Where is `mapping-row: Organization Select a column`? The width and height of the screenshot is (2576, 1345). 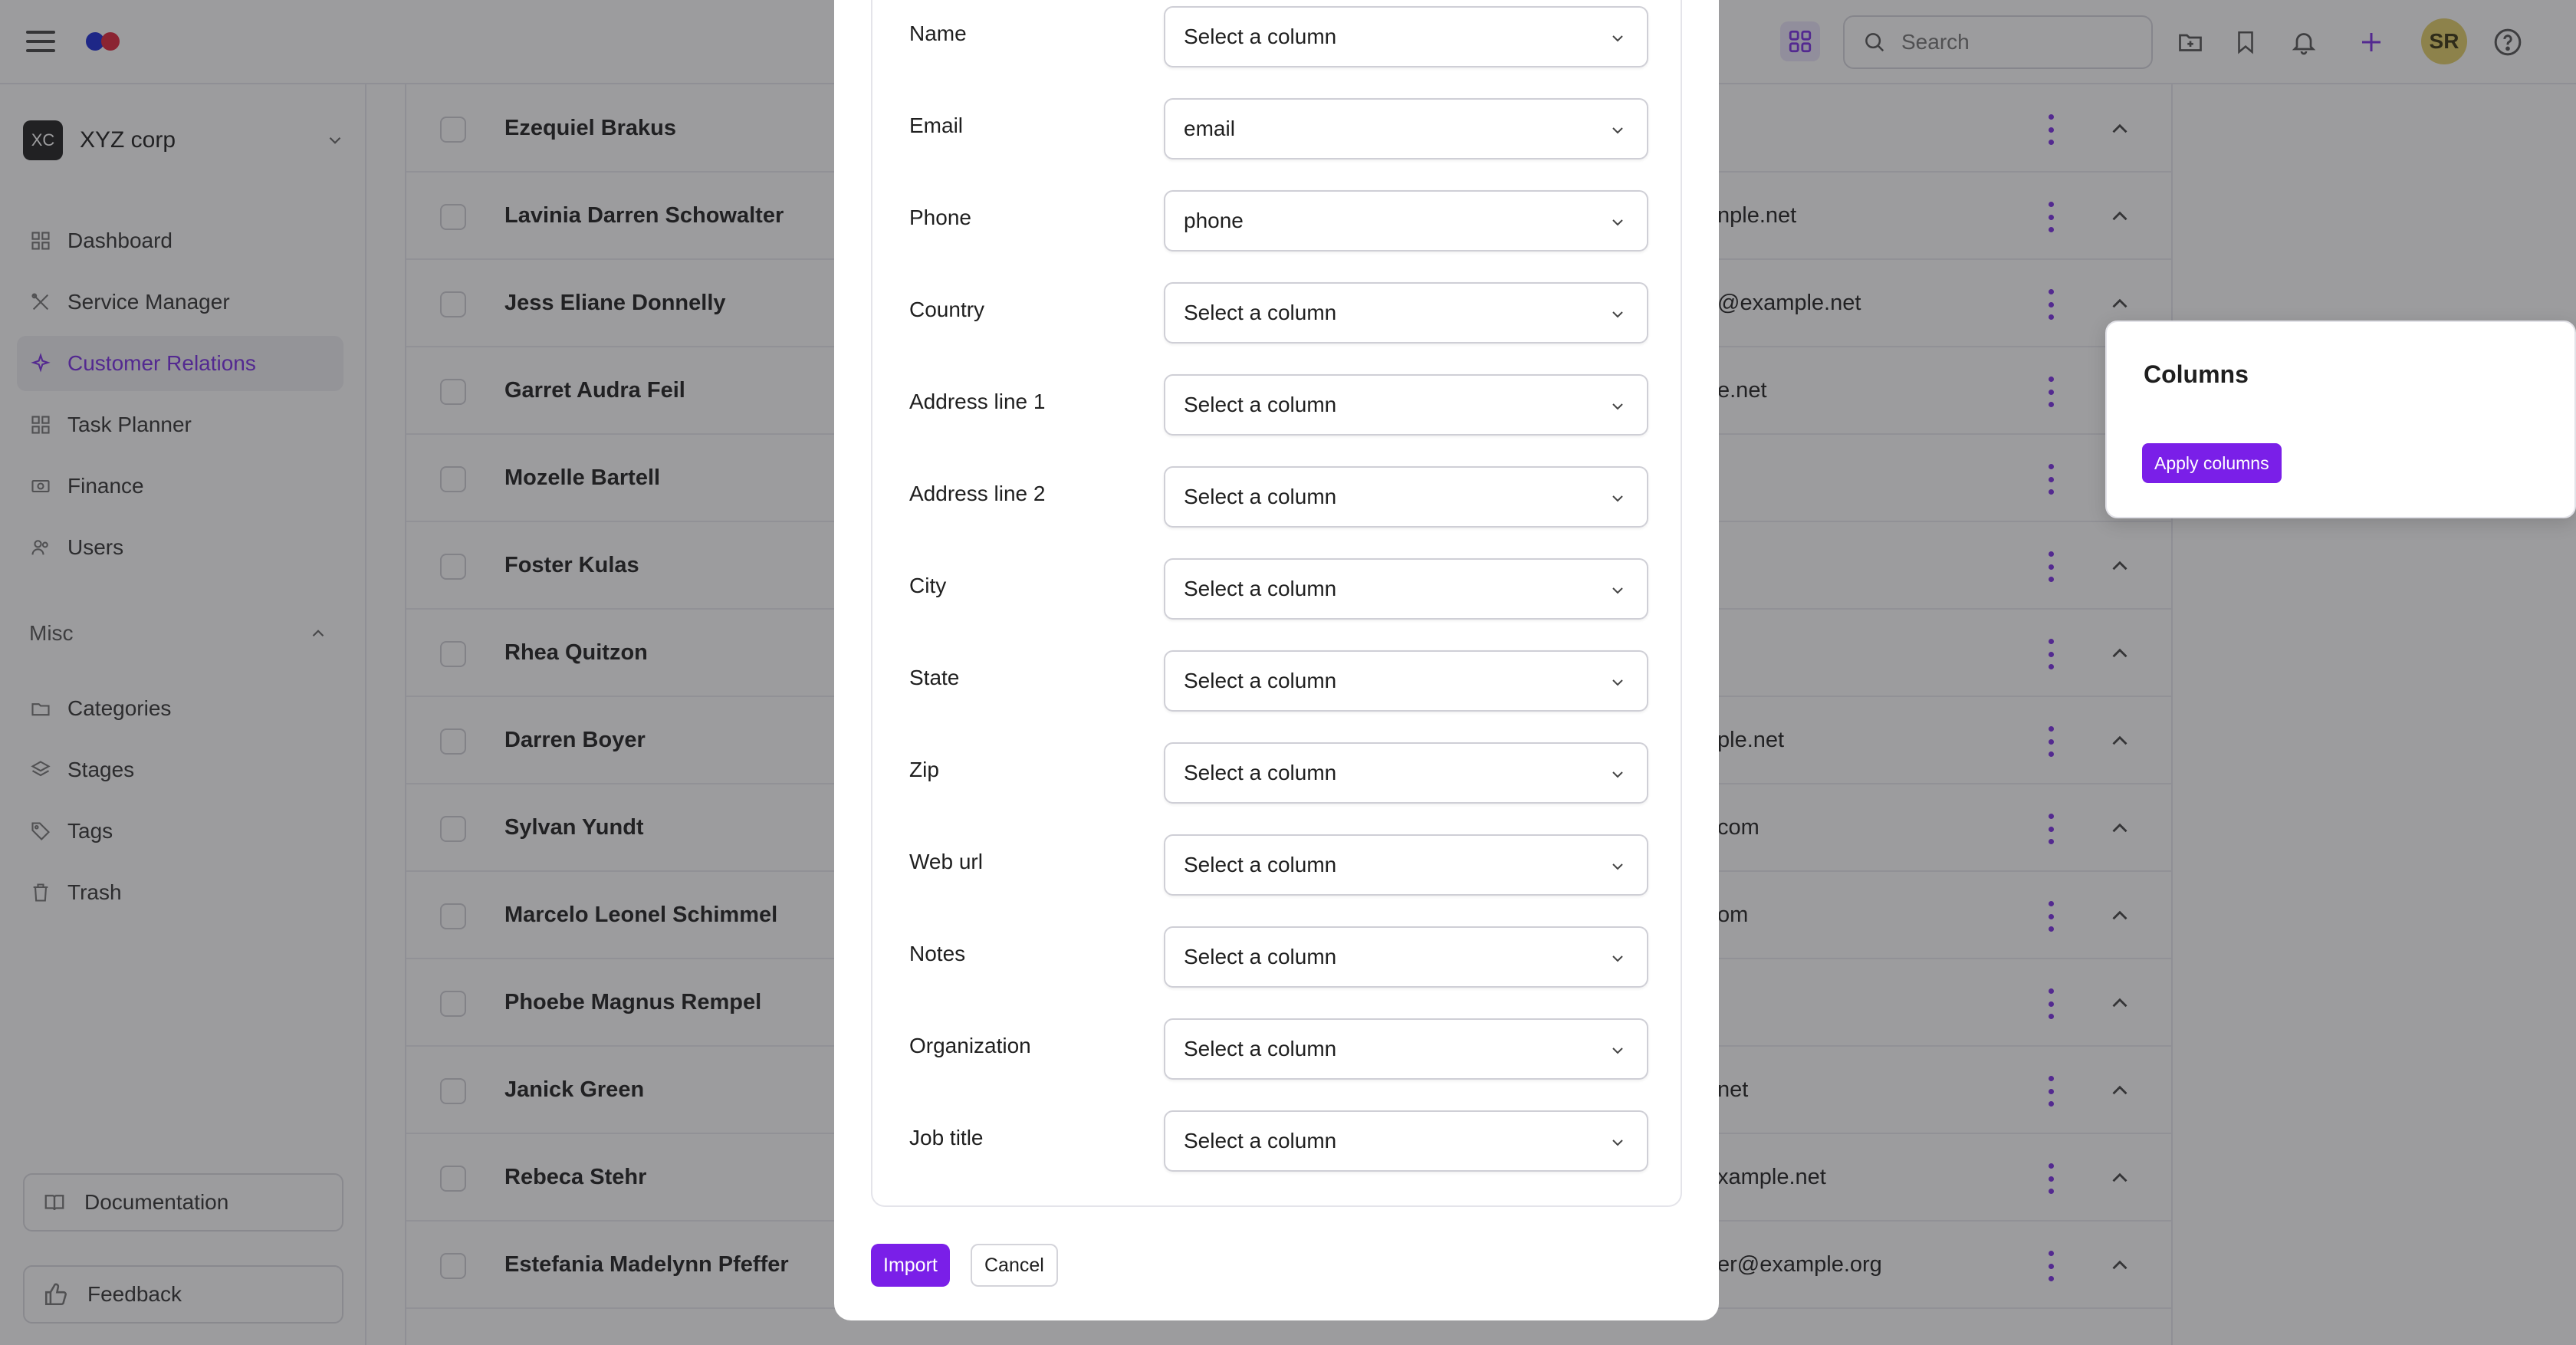 mapping-row: Organization Select a column is located at coordinates (1278, 1058).